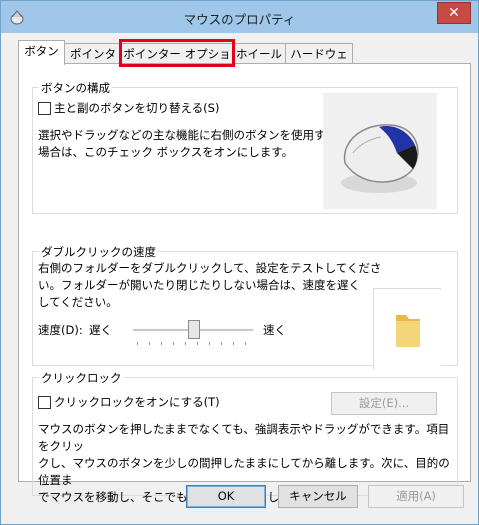 The image size is (479, 525). I want to click on double-click-description-line3: してください。, so click(78, 302).